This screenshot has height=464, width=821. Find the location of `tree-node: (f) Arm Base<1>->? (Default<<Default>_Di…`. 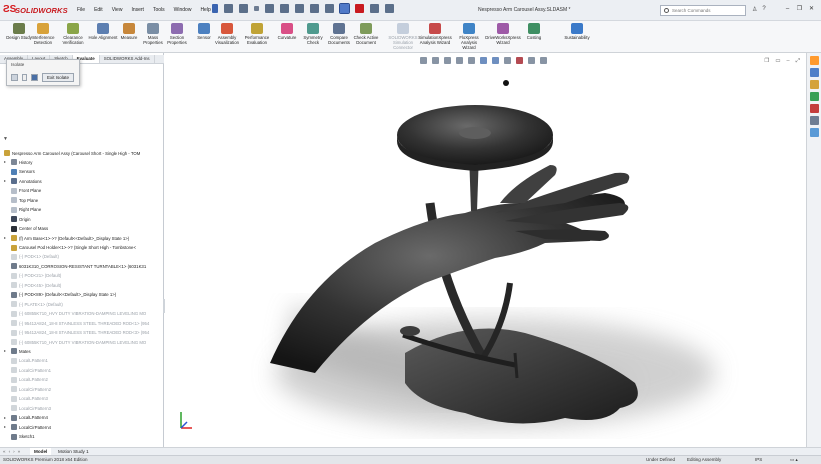

tree-node: (f) Arm Base<1>->? (Default<<Default>_Di… is located at coordinates (86, 238).